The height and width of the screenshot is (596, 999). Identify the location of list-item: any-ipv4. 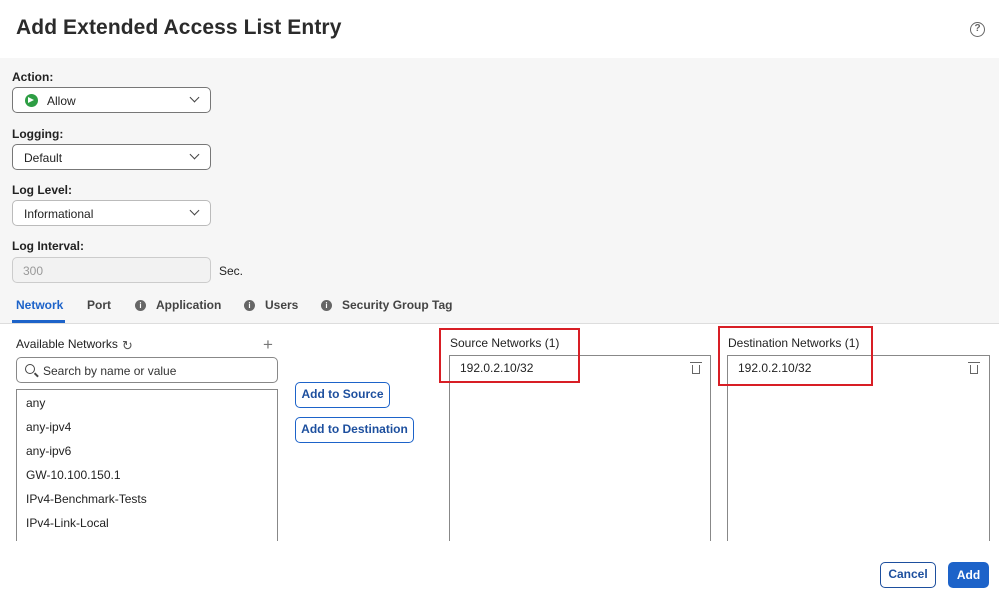
(48, 427).